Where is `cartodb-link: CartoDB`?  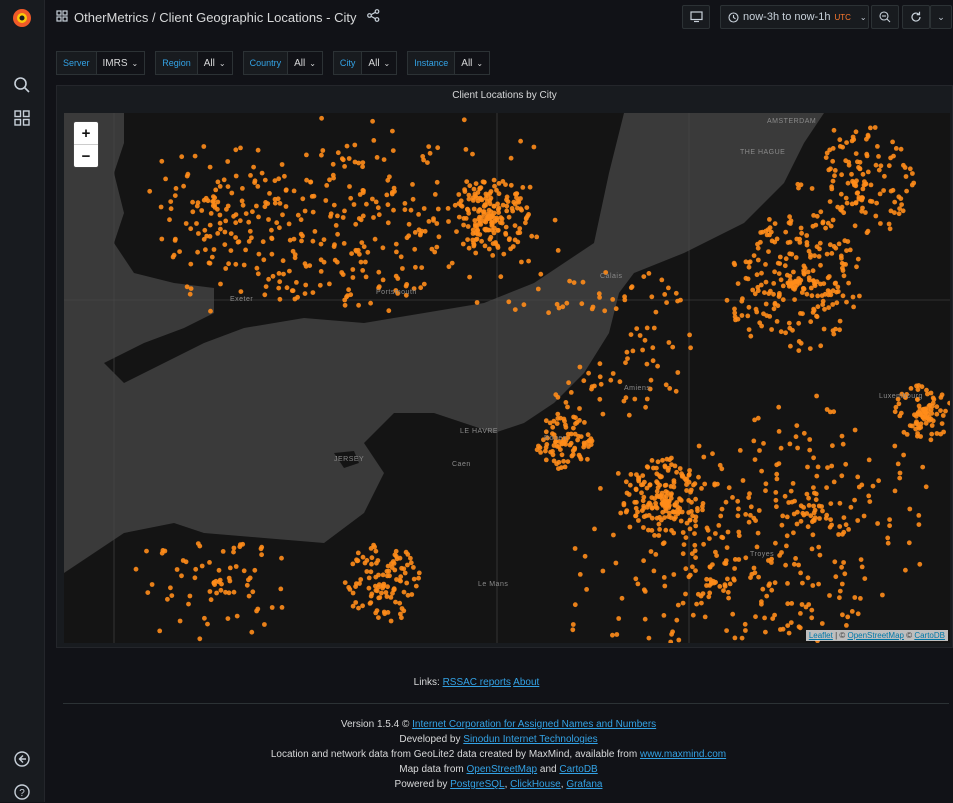
cartodb-link: CartoDB is located at coordinates (578, 769).